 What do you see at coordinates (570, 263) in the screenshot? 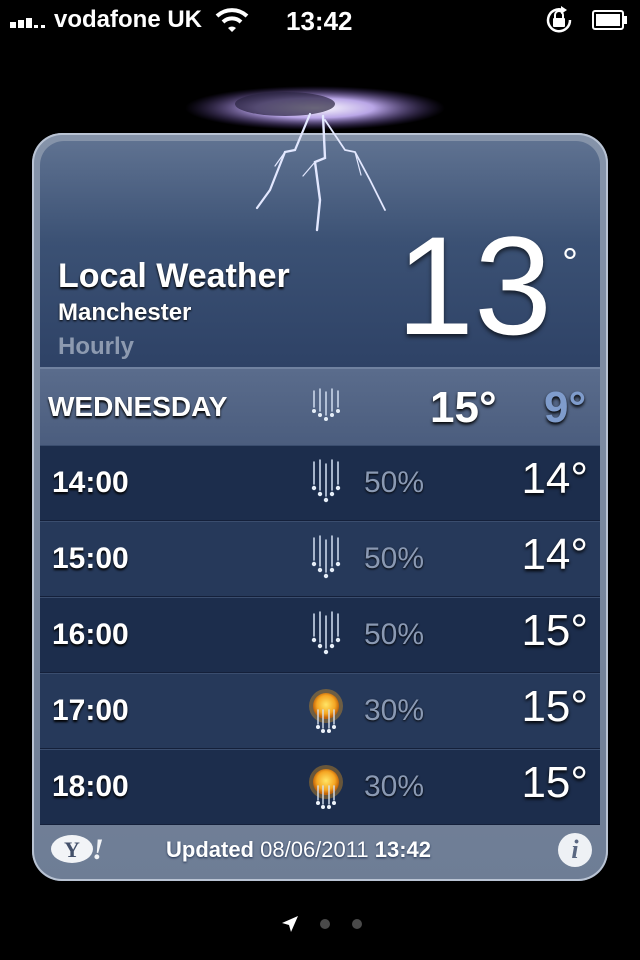
I see `current-temperature-degree: °` at bounding box center [570, 263].